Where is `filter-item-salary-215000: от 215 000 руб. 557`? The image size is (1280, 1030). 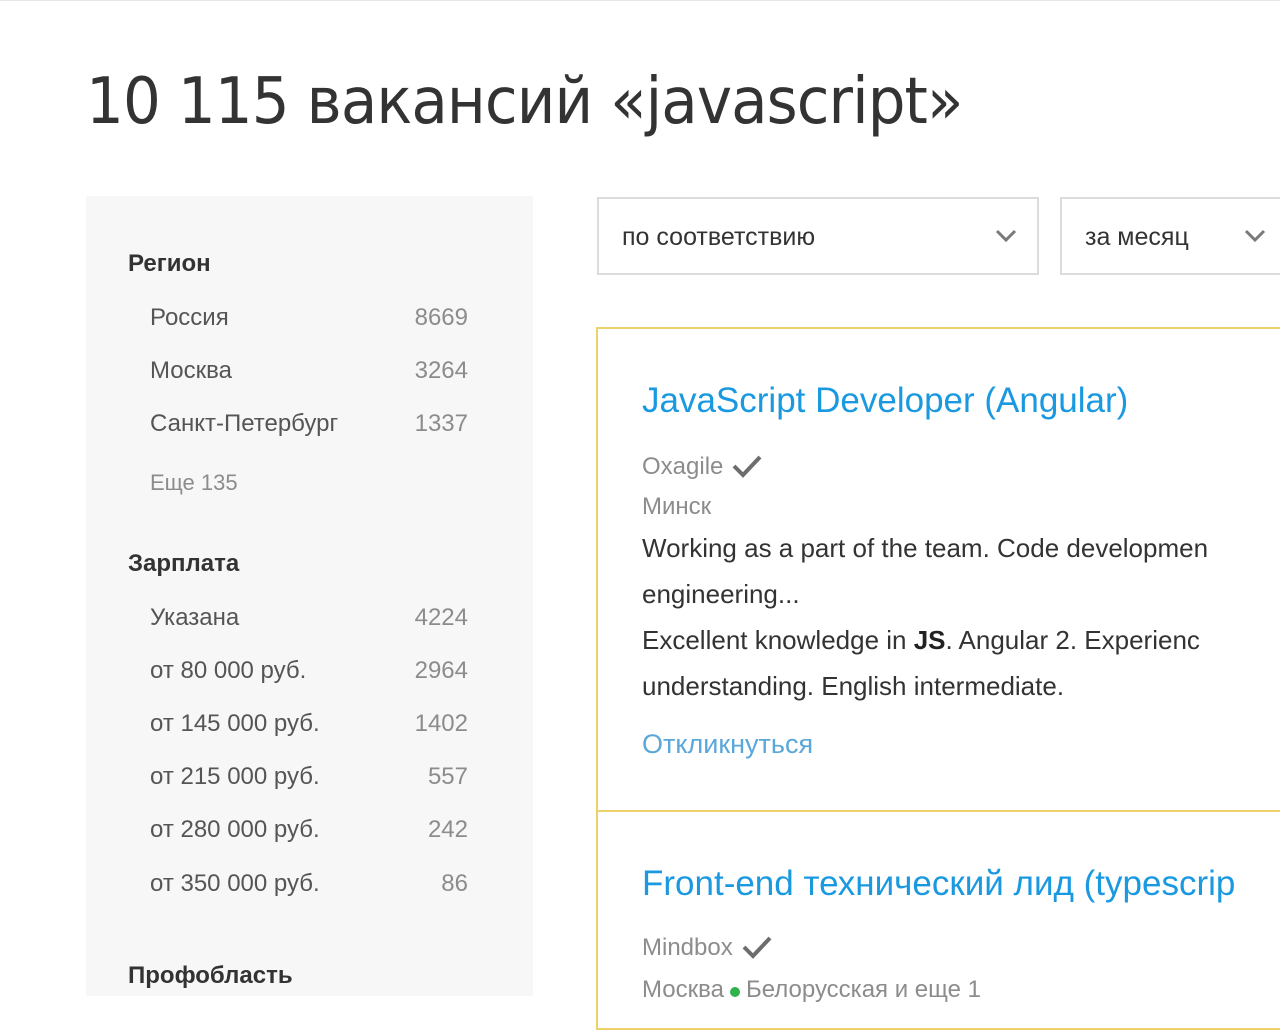 filter-item-salary-215000: от 215 000 руб. 557 is located at coordinates (309, 779).